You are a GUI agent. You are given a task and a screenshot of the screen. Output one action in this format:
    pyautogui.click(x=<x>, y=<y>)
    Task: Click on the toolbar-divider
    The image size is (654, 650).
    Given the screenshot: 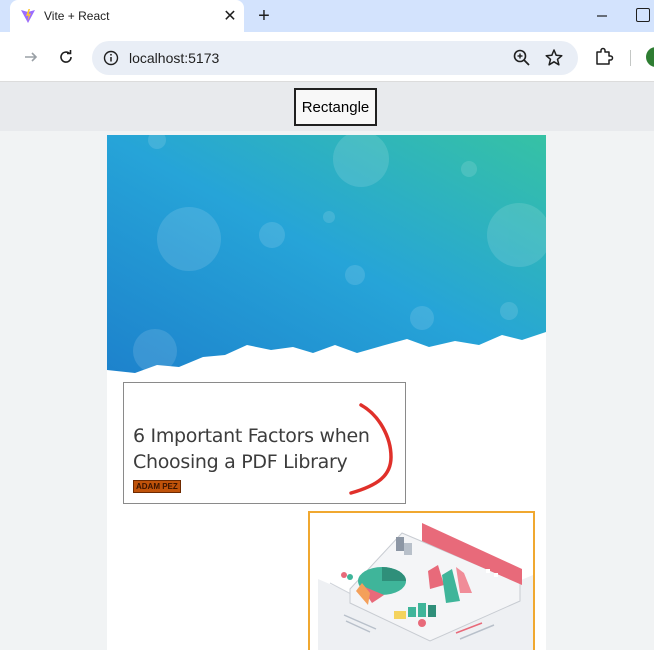 What is the action you would take?
    pyautogui.click(x=630, y=58)
    